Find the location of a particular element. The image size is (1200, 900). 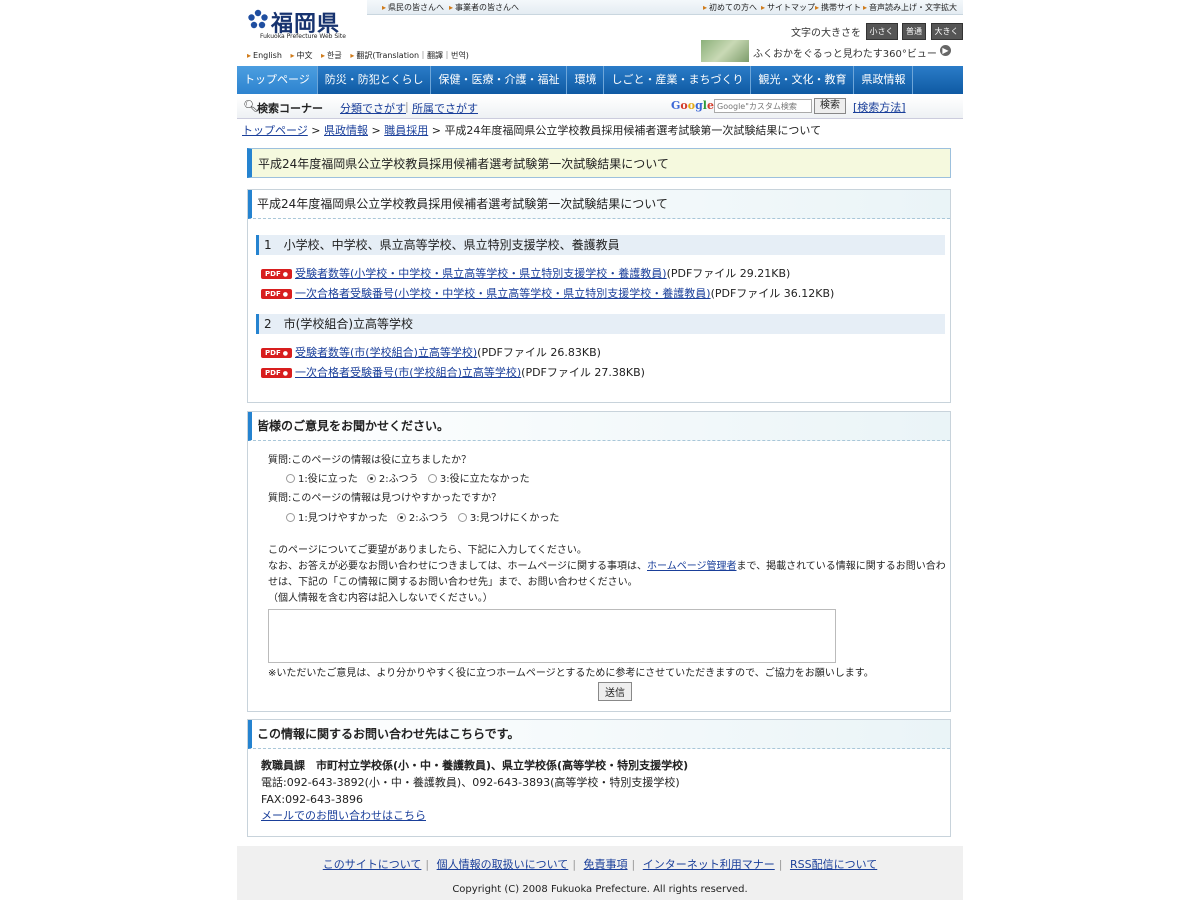

file-info: (PDFファイル 29.21KB) is located at coordinates (728, 273).